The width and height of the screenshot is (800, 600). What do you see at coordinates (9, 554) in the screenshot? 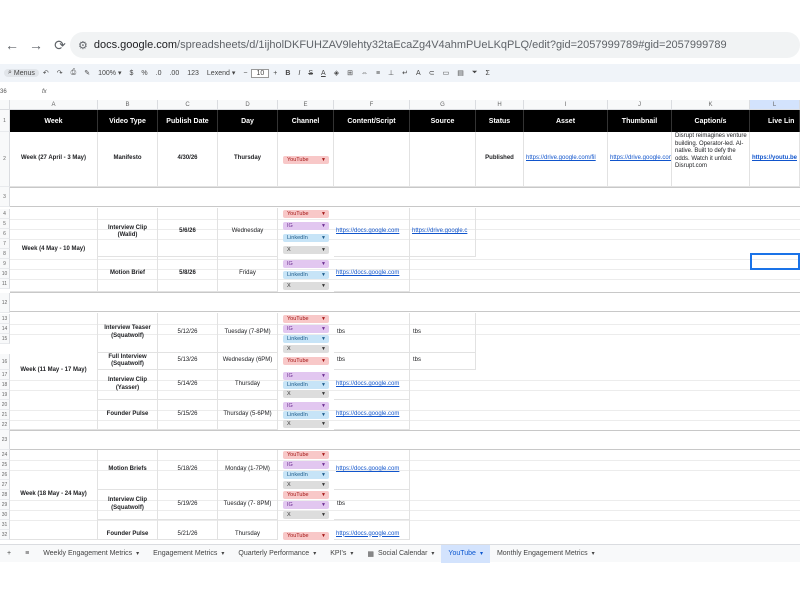
I see `add-sheet-button: +` at bounding box center [9, 554].